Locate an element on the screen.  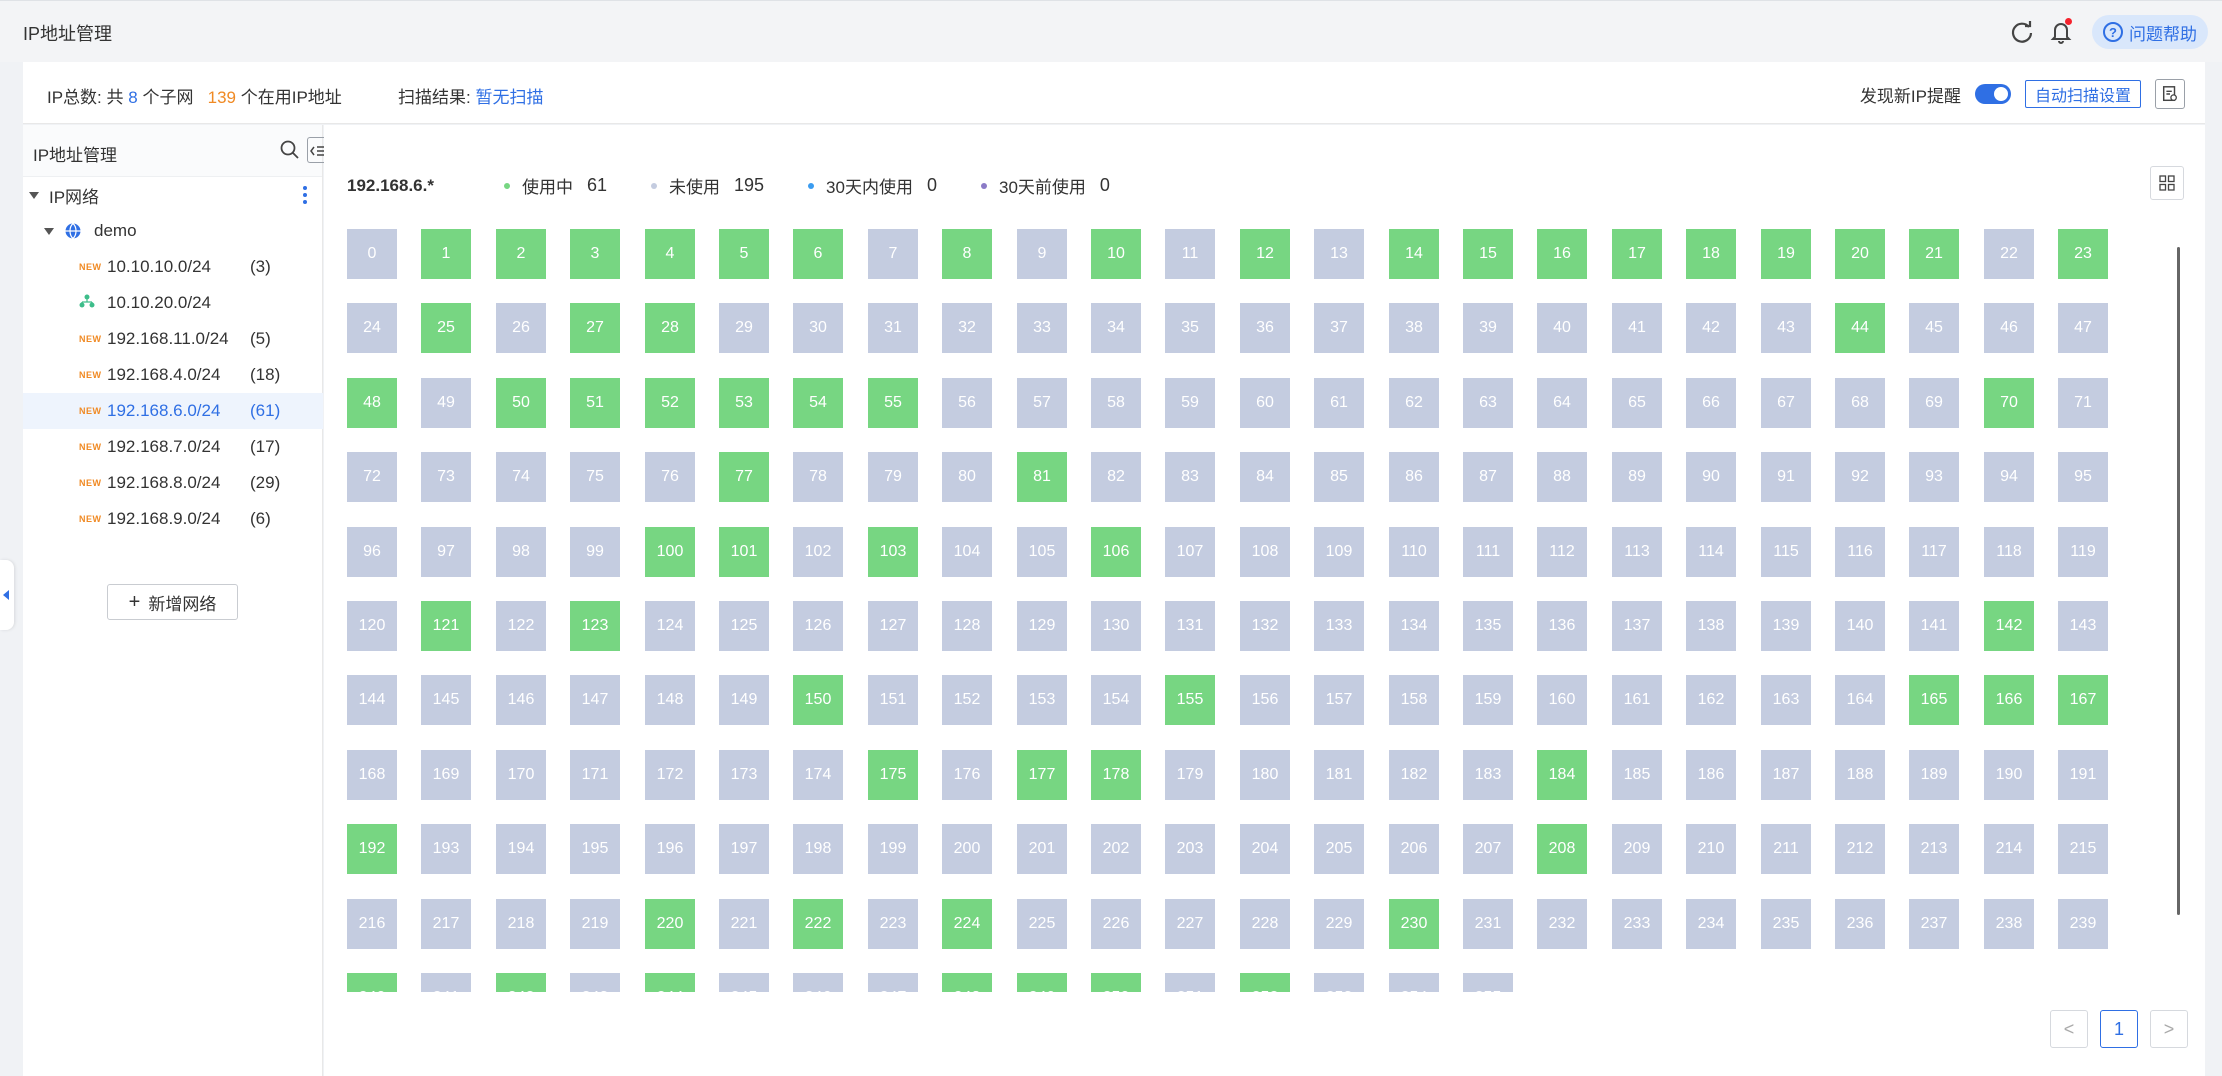
ip-cell-used: 100 is located at coordinates (670, 552).